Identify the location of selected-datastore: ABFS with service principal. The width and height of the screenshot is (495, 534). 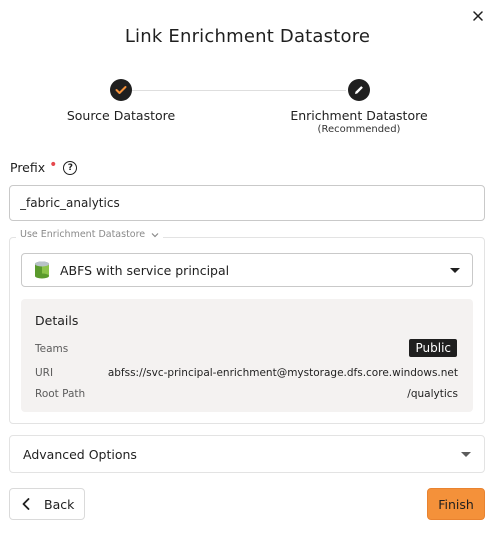
(145, 270).